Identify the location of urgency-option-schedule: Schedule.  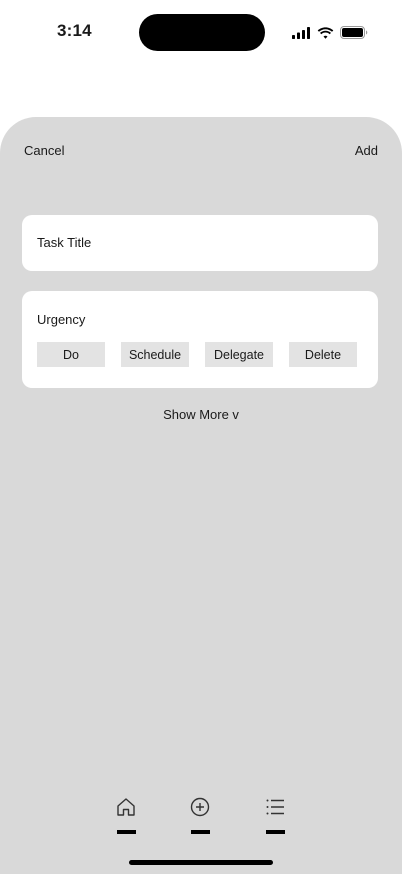
(155, 354).